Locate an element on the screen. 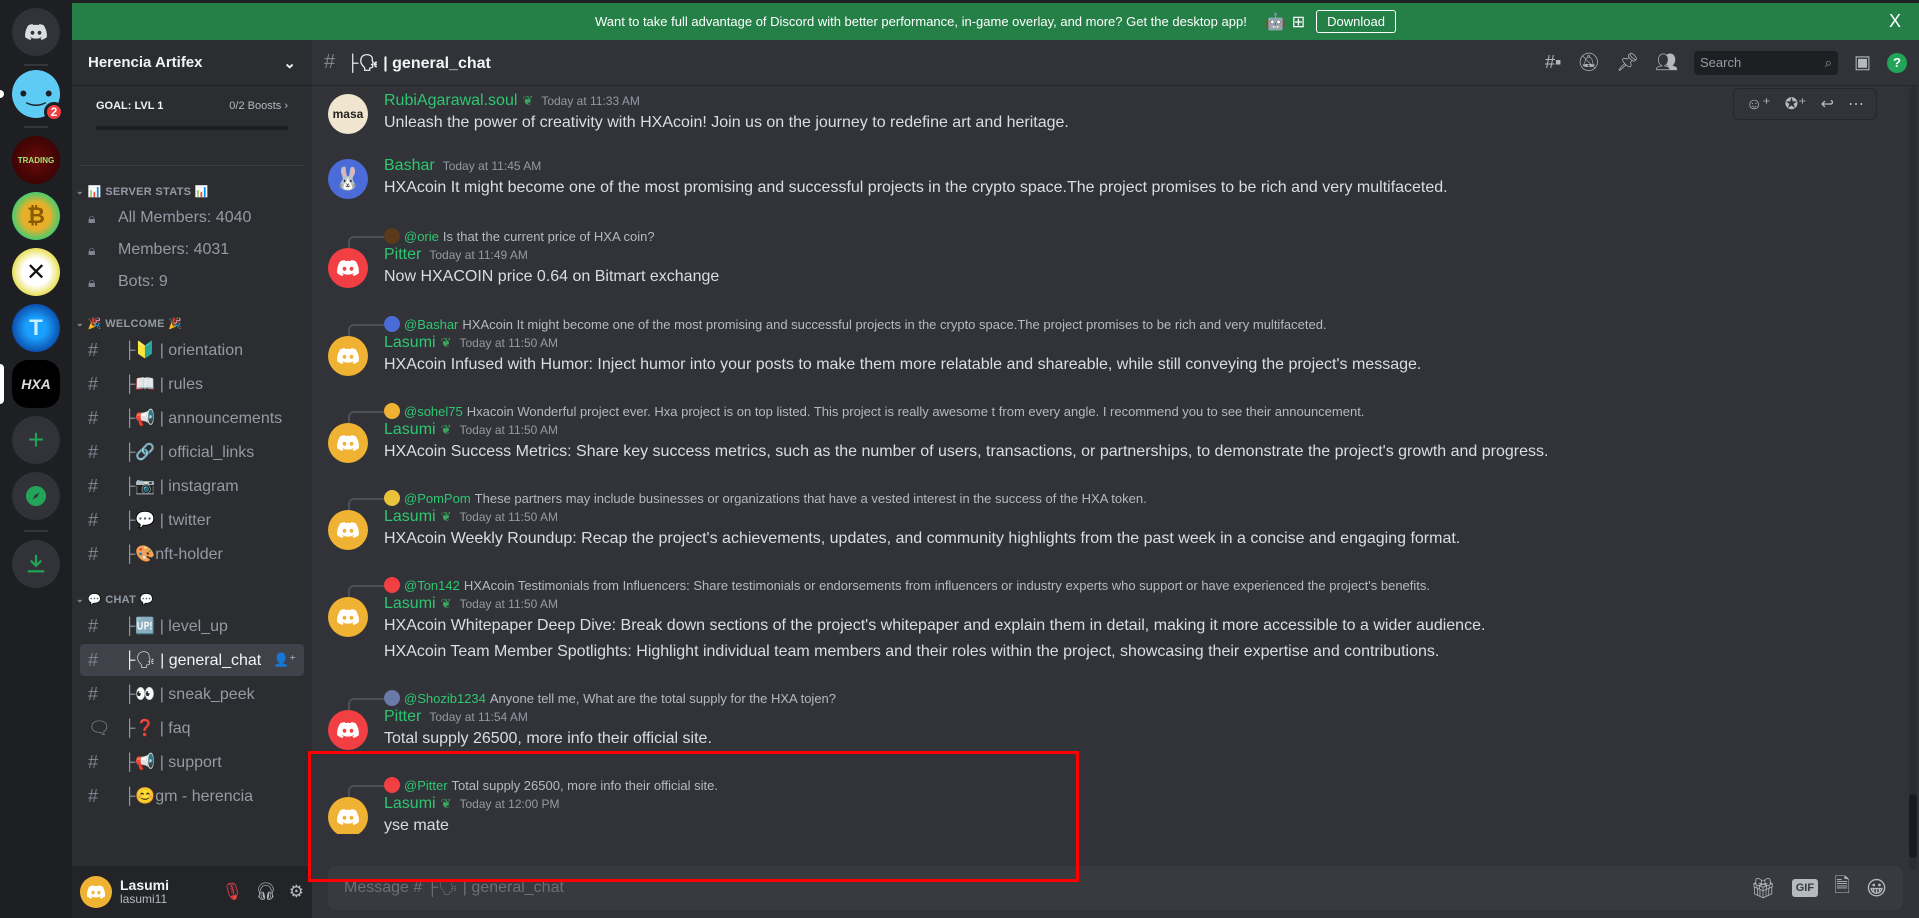 The width and height of the screenshot is (1919, 918). server-bitcoin: ₿ is located at coordinates (36, 216).